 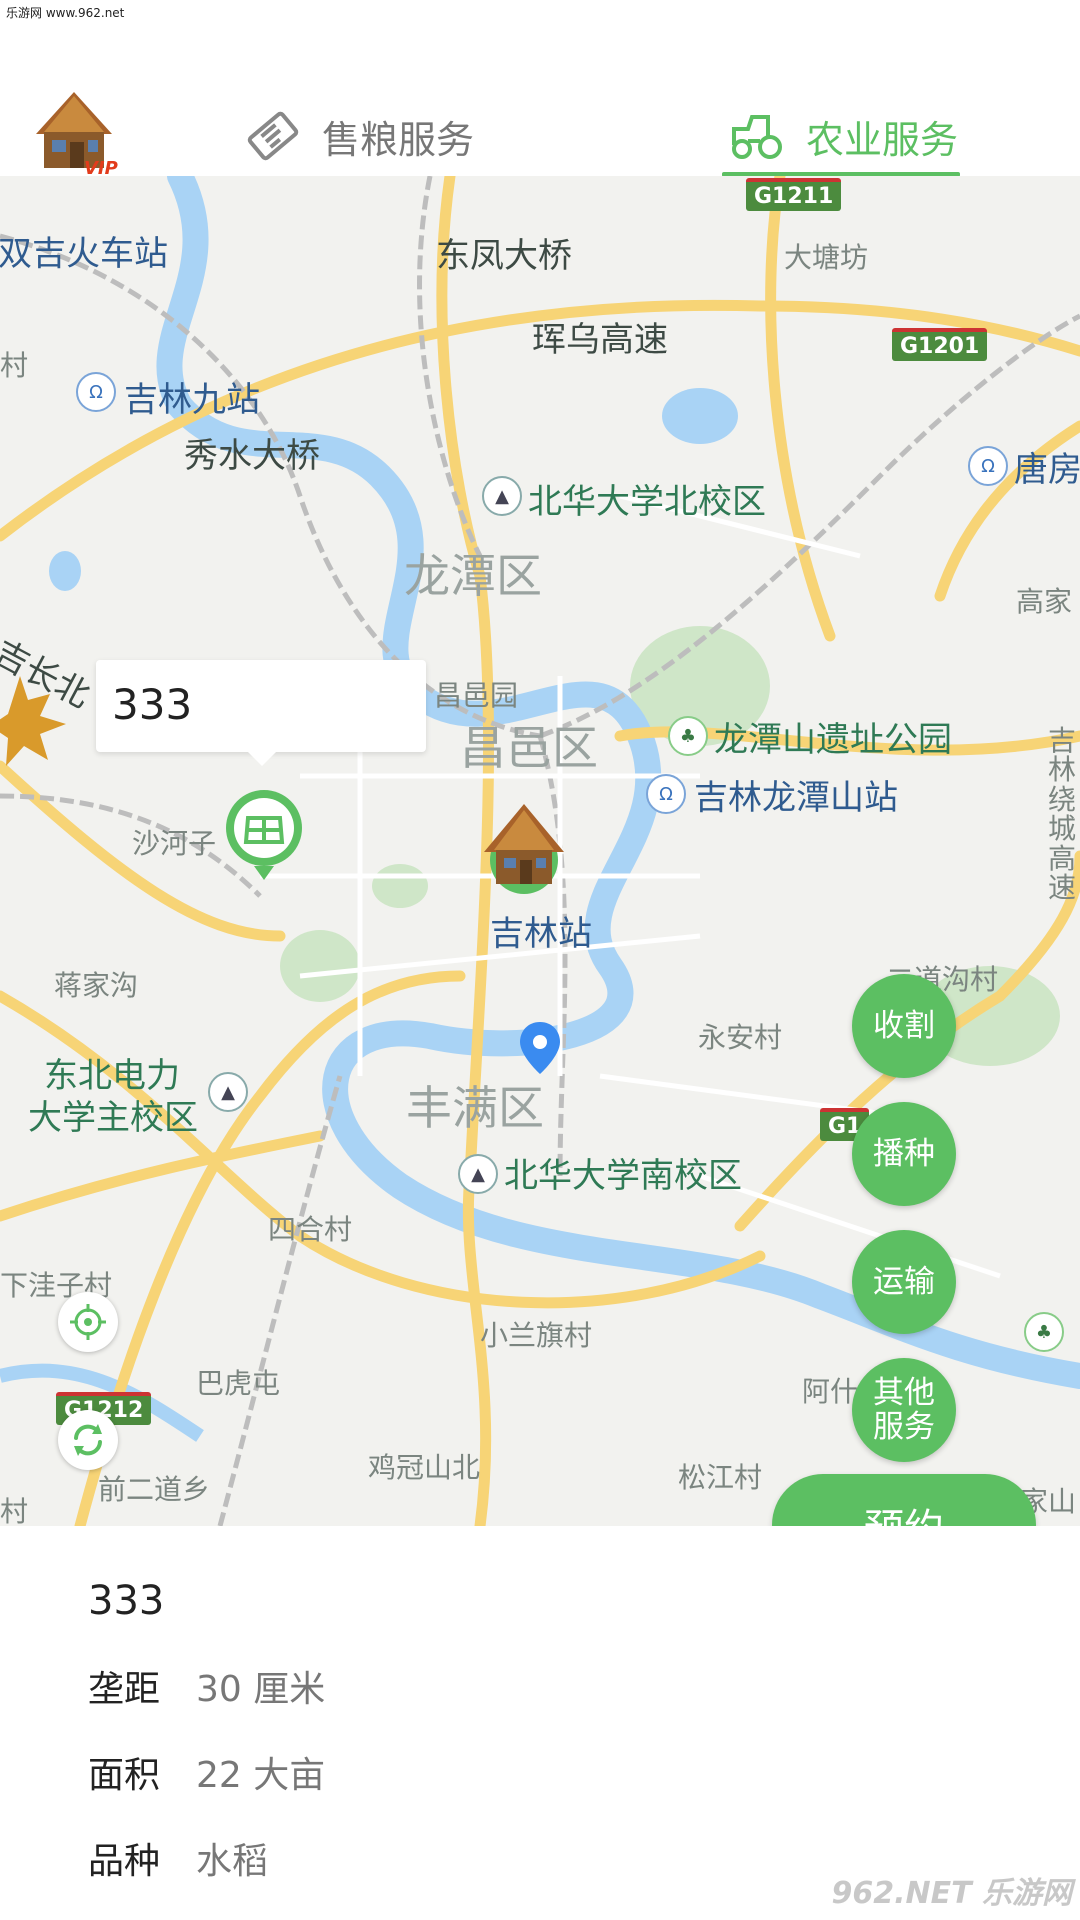 What do you see at coordinates (310, 1229) in the screenshot?
I see `map-label: 四合村` at bounding box center [310, 1229].